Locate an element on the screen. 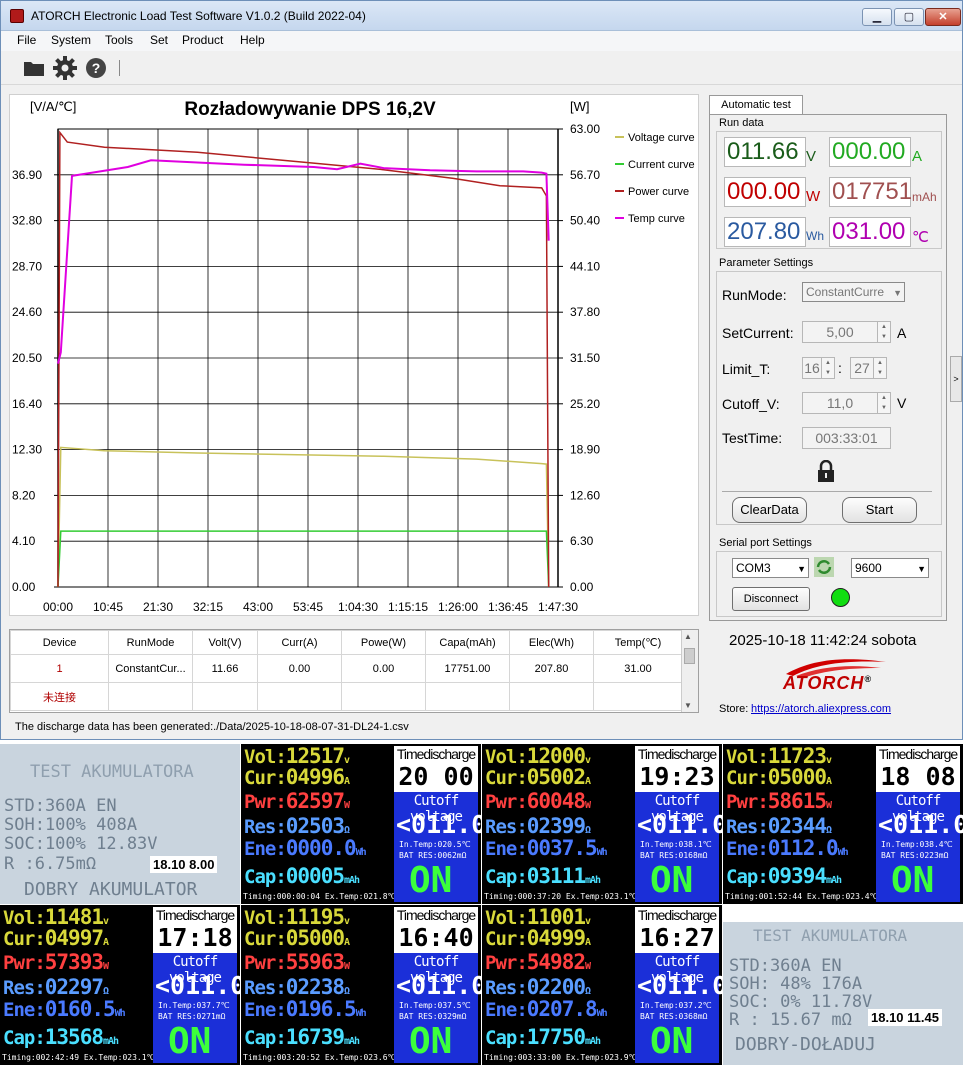 The height and width of the screenshot is (1065, 963). meter-cur-row: Cur:04997A is located at coordinates (56, 938).